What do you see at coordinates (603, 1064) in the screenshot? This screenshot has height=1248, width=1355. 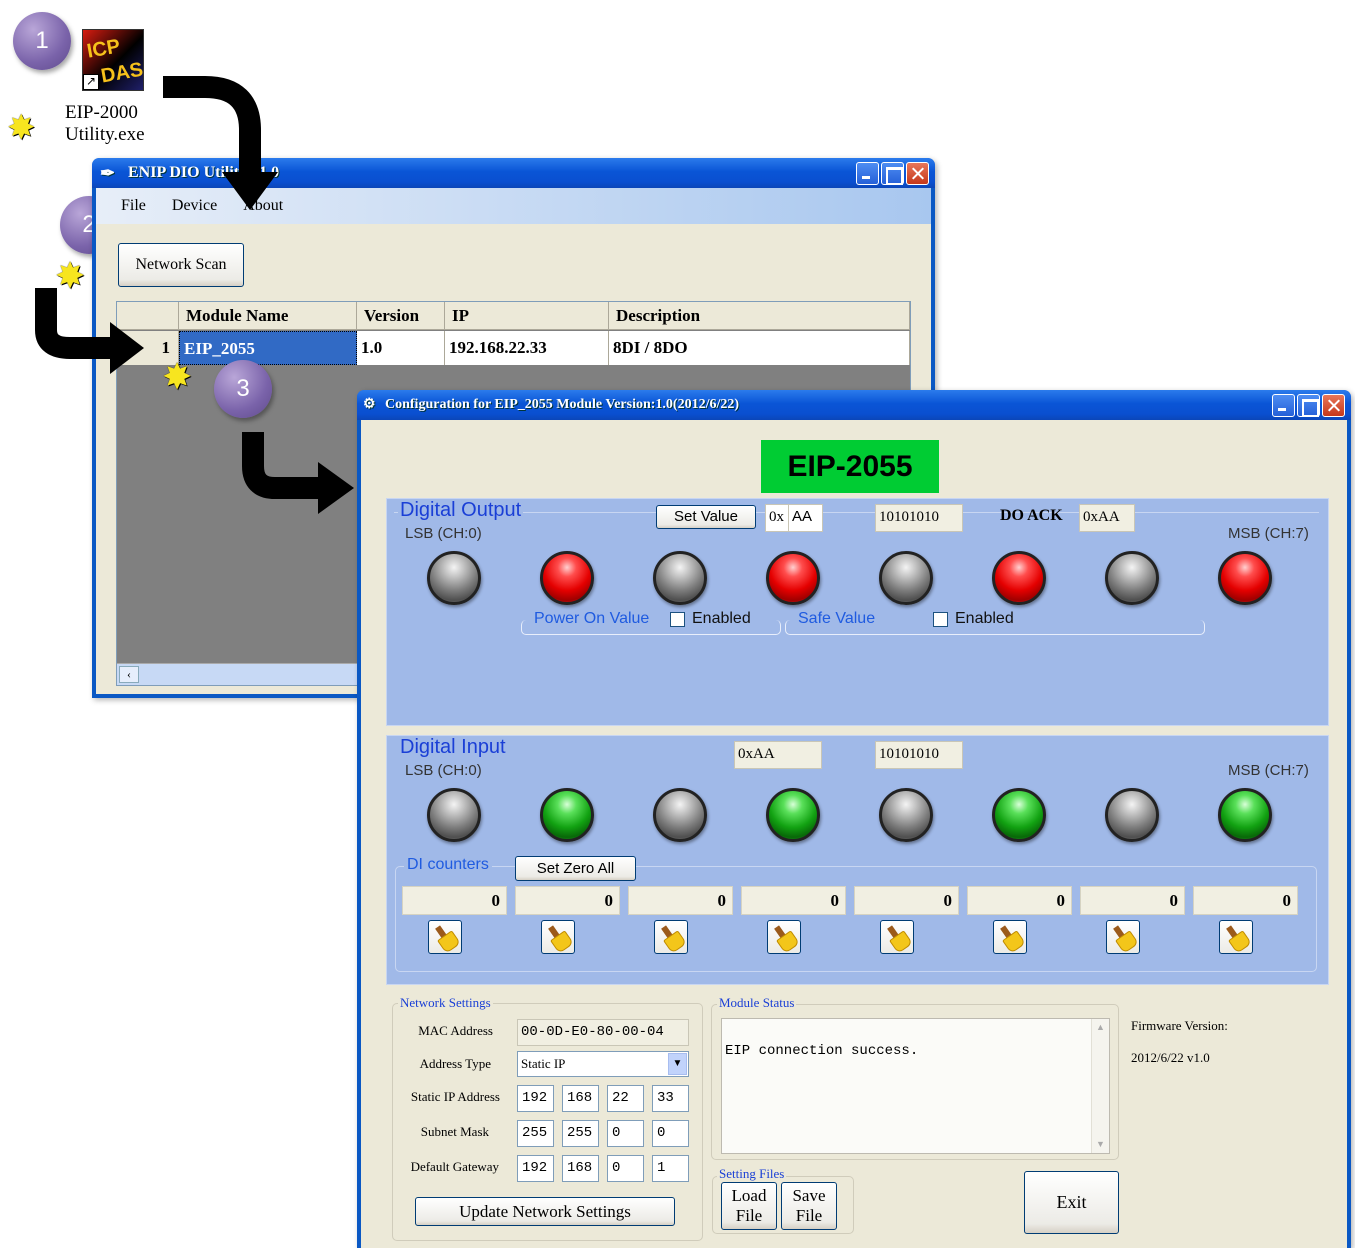 I see `address-type-select: Static IP ▼` at bounding box center [603, 1064].